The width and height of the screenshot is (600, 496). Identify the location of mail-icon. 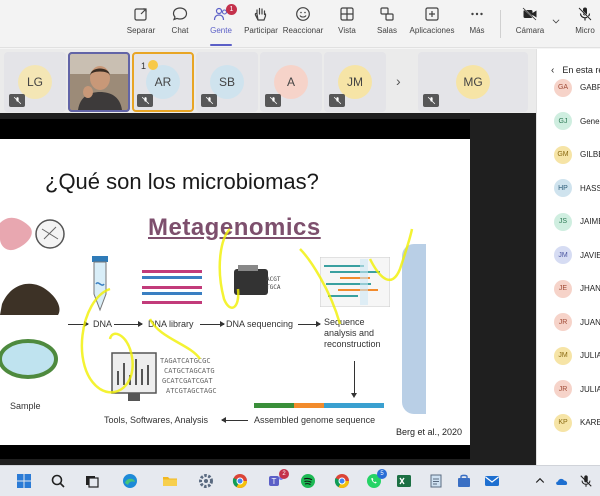
(492, 481).